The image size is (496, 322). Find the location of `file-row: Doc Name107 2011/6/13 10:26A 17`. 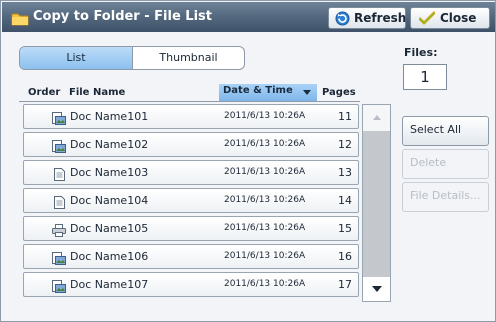

file-row: Doc Name107 2011/6/13 10:26A 17 is located at coordinates (191, 284).